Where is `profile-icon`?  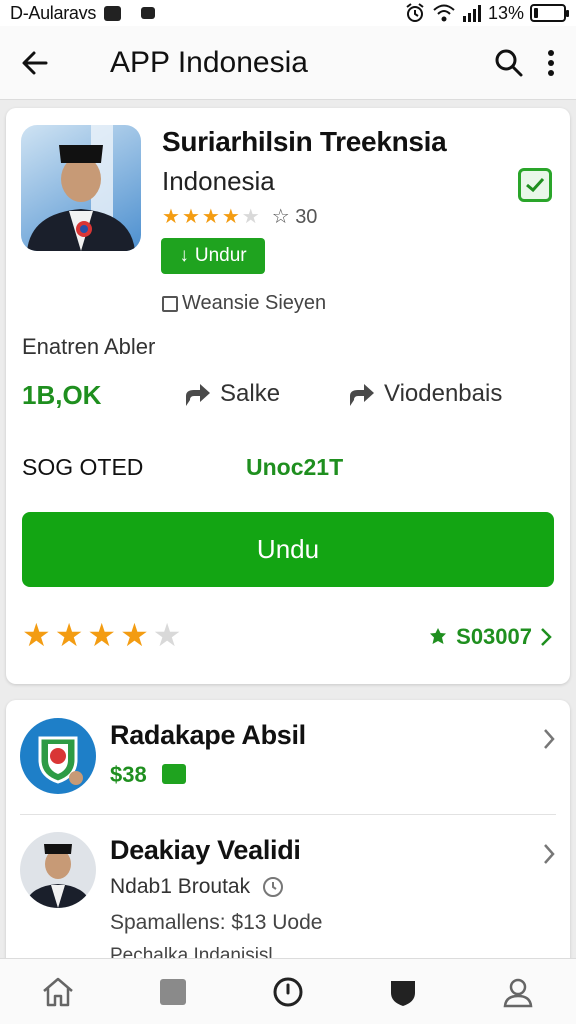
profile-icon is located at coordinates (518, 992).